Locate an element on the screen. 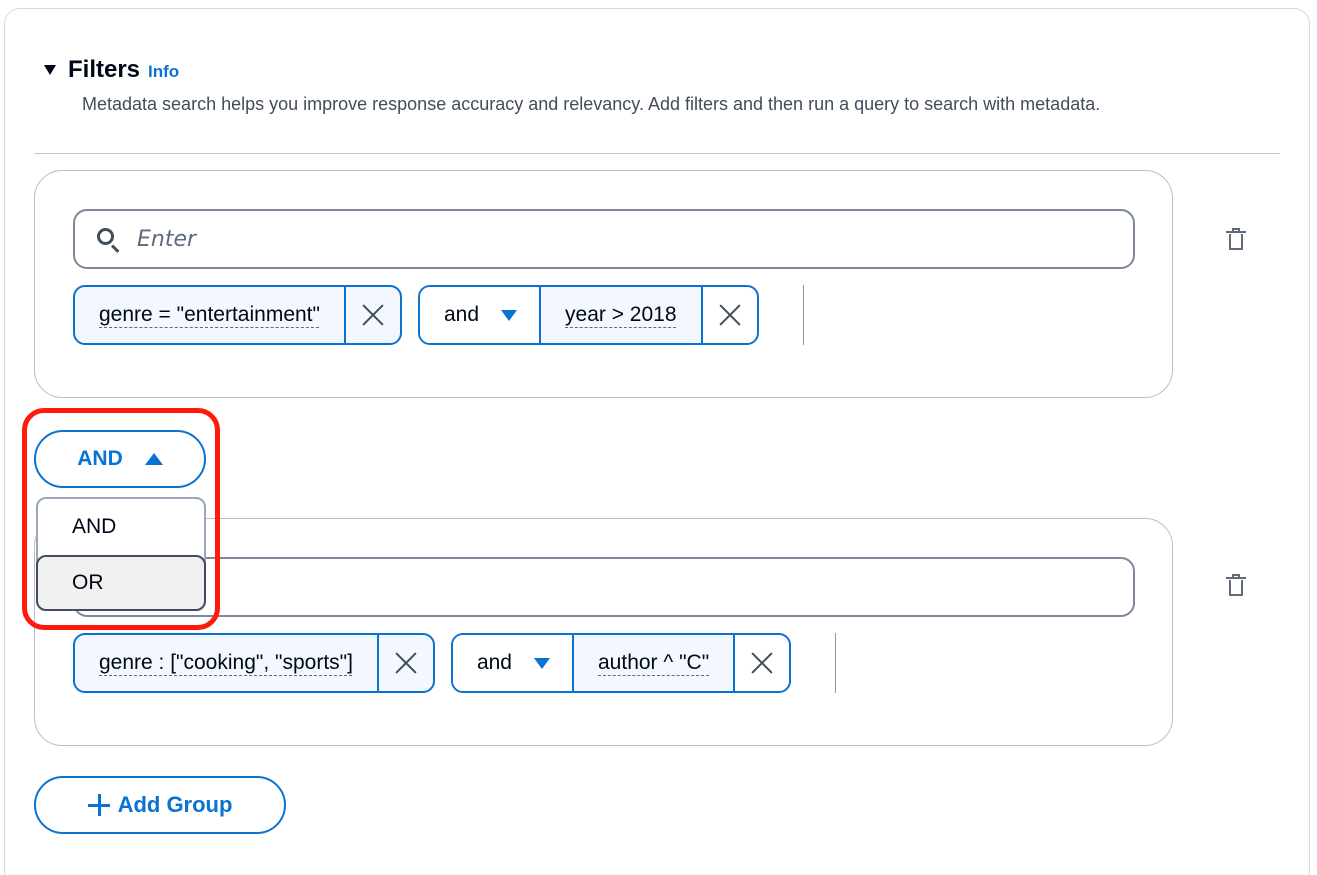  dropdown-option-and: AND is located at coordinates (121, 527).